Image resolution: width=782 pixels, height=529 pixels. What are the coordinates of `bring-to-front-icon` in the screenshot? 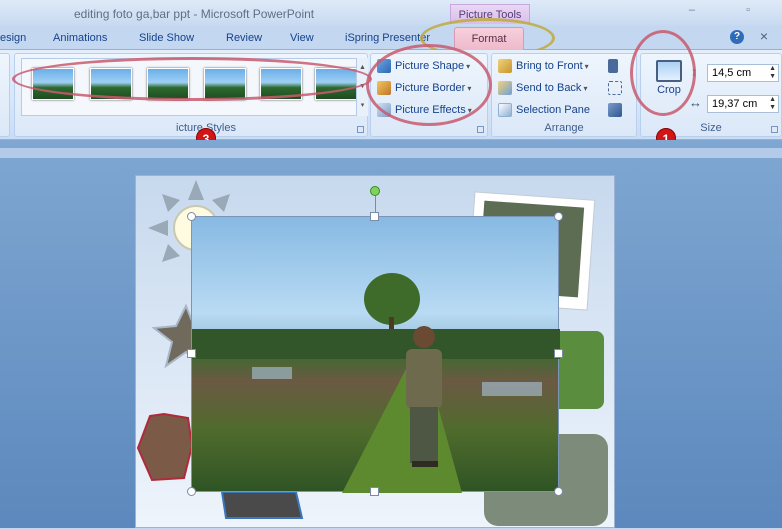 It's located at (505, 66).